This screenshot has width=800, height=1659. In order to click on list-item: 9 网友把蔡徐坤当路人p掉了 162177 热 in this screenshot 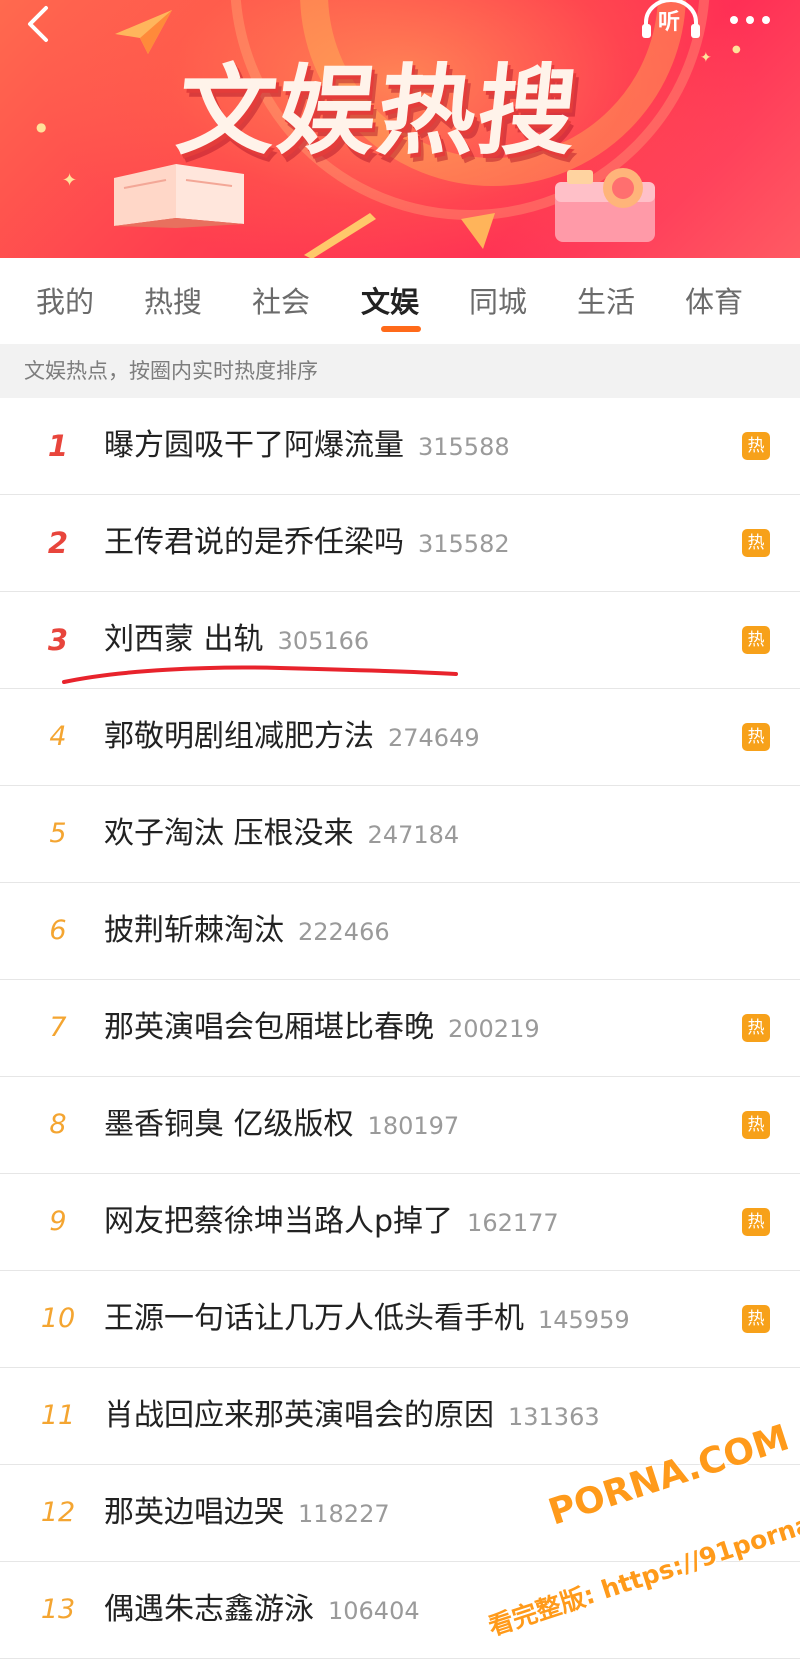, I will do `click(400, 1222)`.